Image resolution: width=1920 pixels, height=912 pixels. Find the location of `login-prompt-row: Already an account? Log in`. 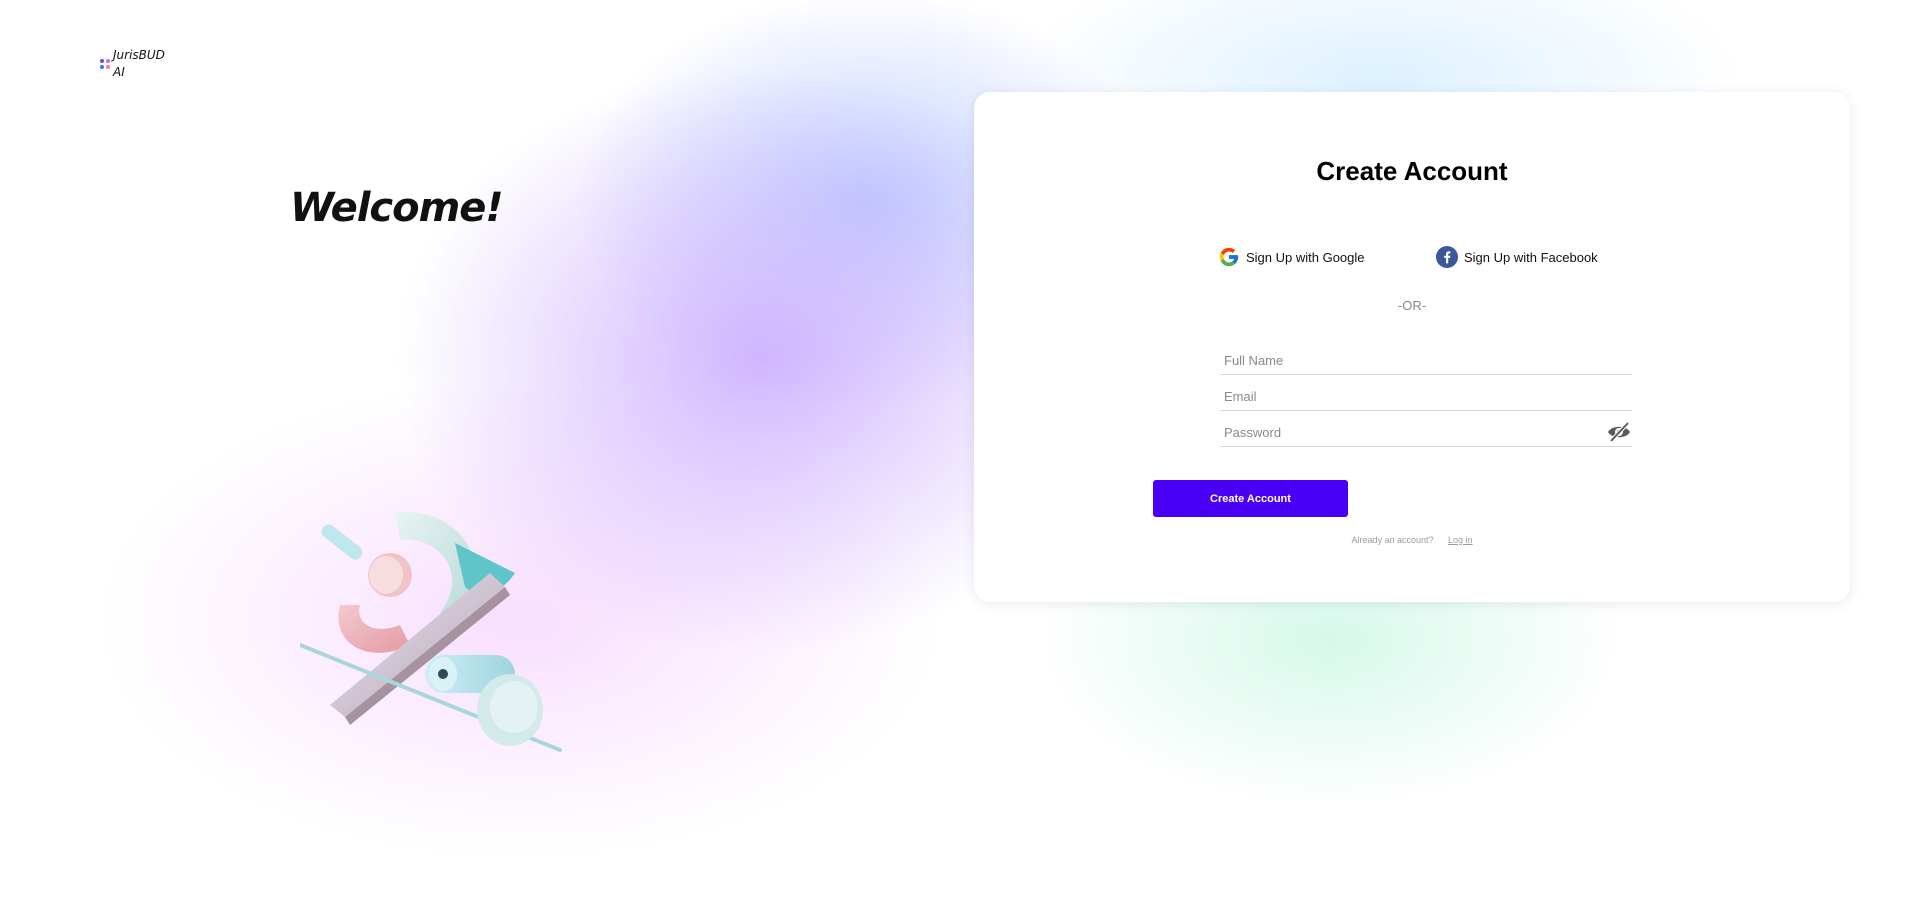

login-prompt-row: Already an account? Log in is located at coordinates (1412, 540).